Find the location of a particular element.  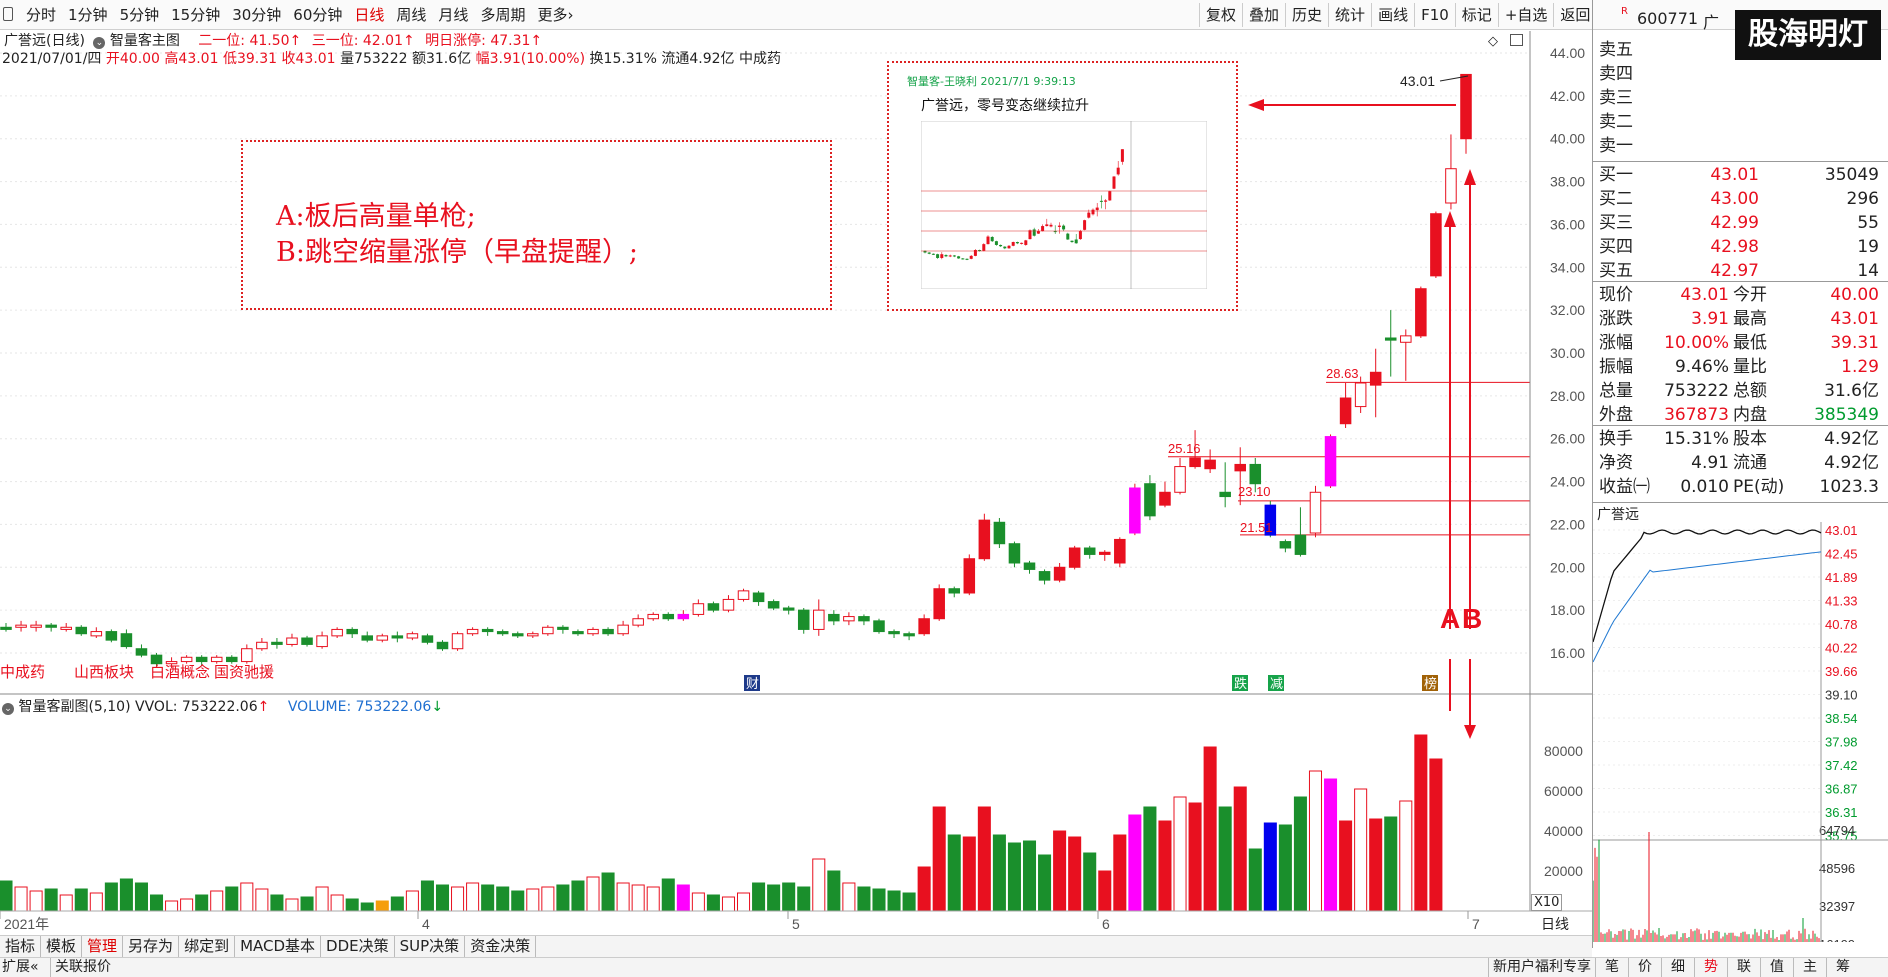

quote-cell: 35049 is located at coordinates (1834, 175).